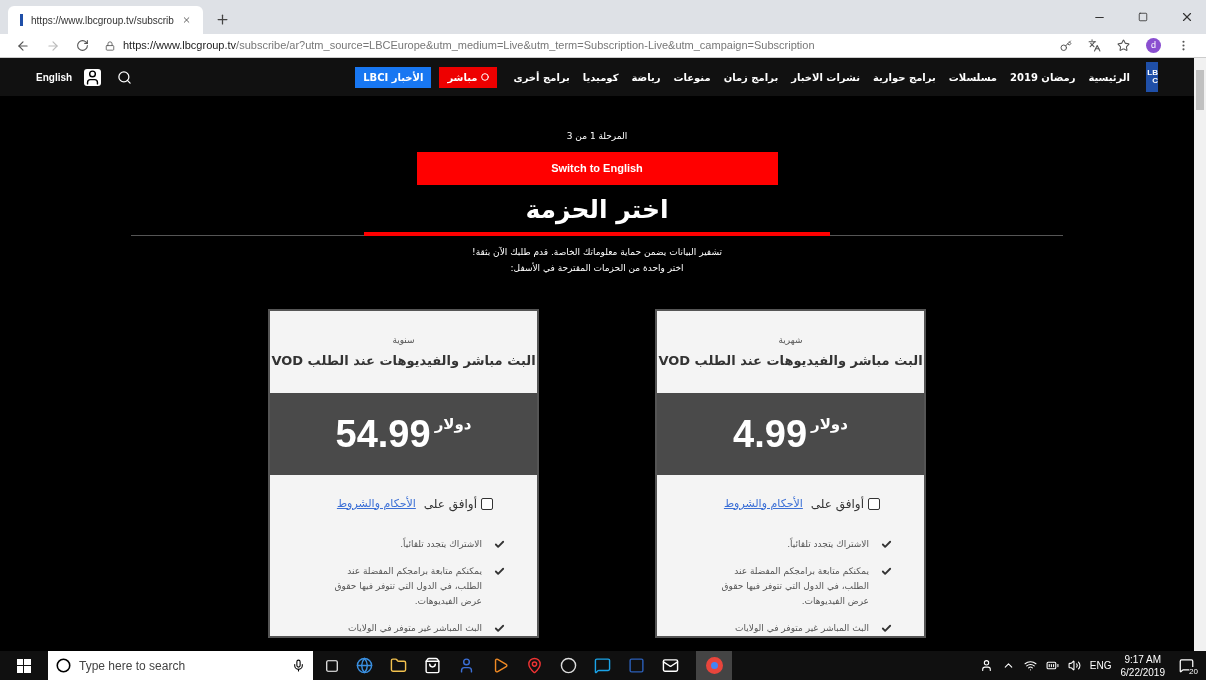  Describe the element at coordinates (597, 136) in the screenshot. I see `step-indicator: المرحلة 1 من 3` at that location.